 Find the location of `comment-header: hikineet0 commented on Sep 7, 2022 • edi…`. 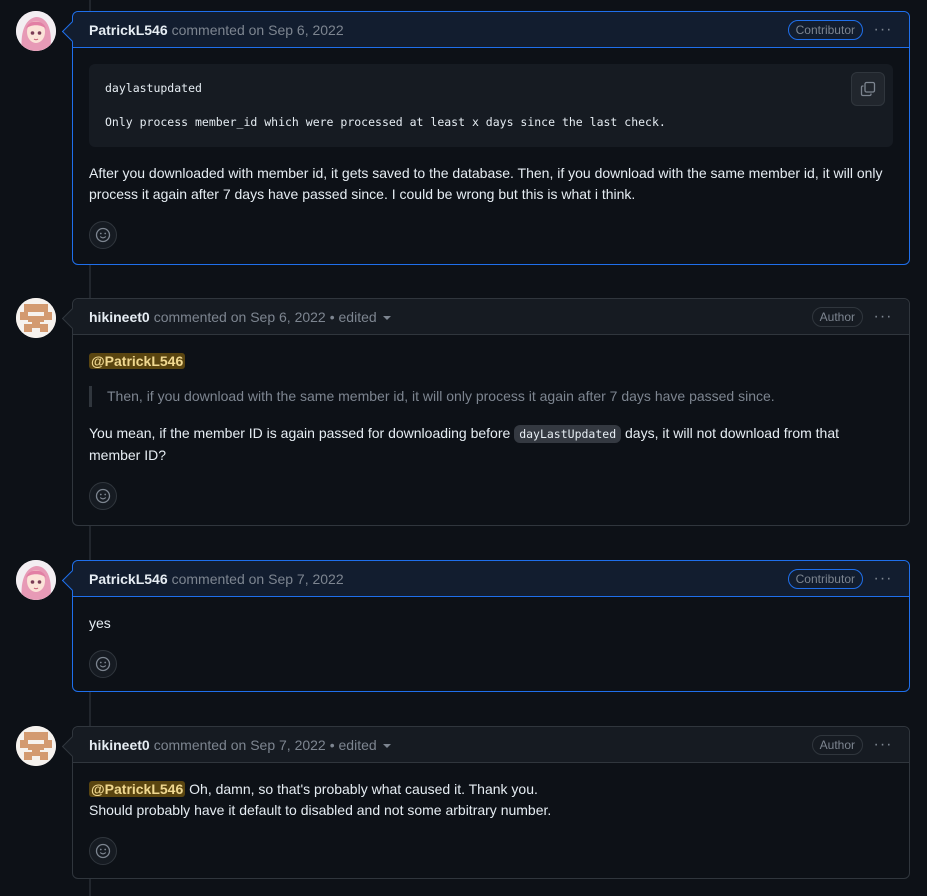

comment-header: hikineet0 commented on Sep 7, 2022 • edi… is located at coordinates (491, 745).